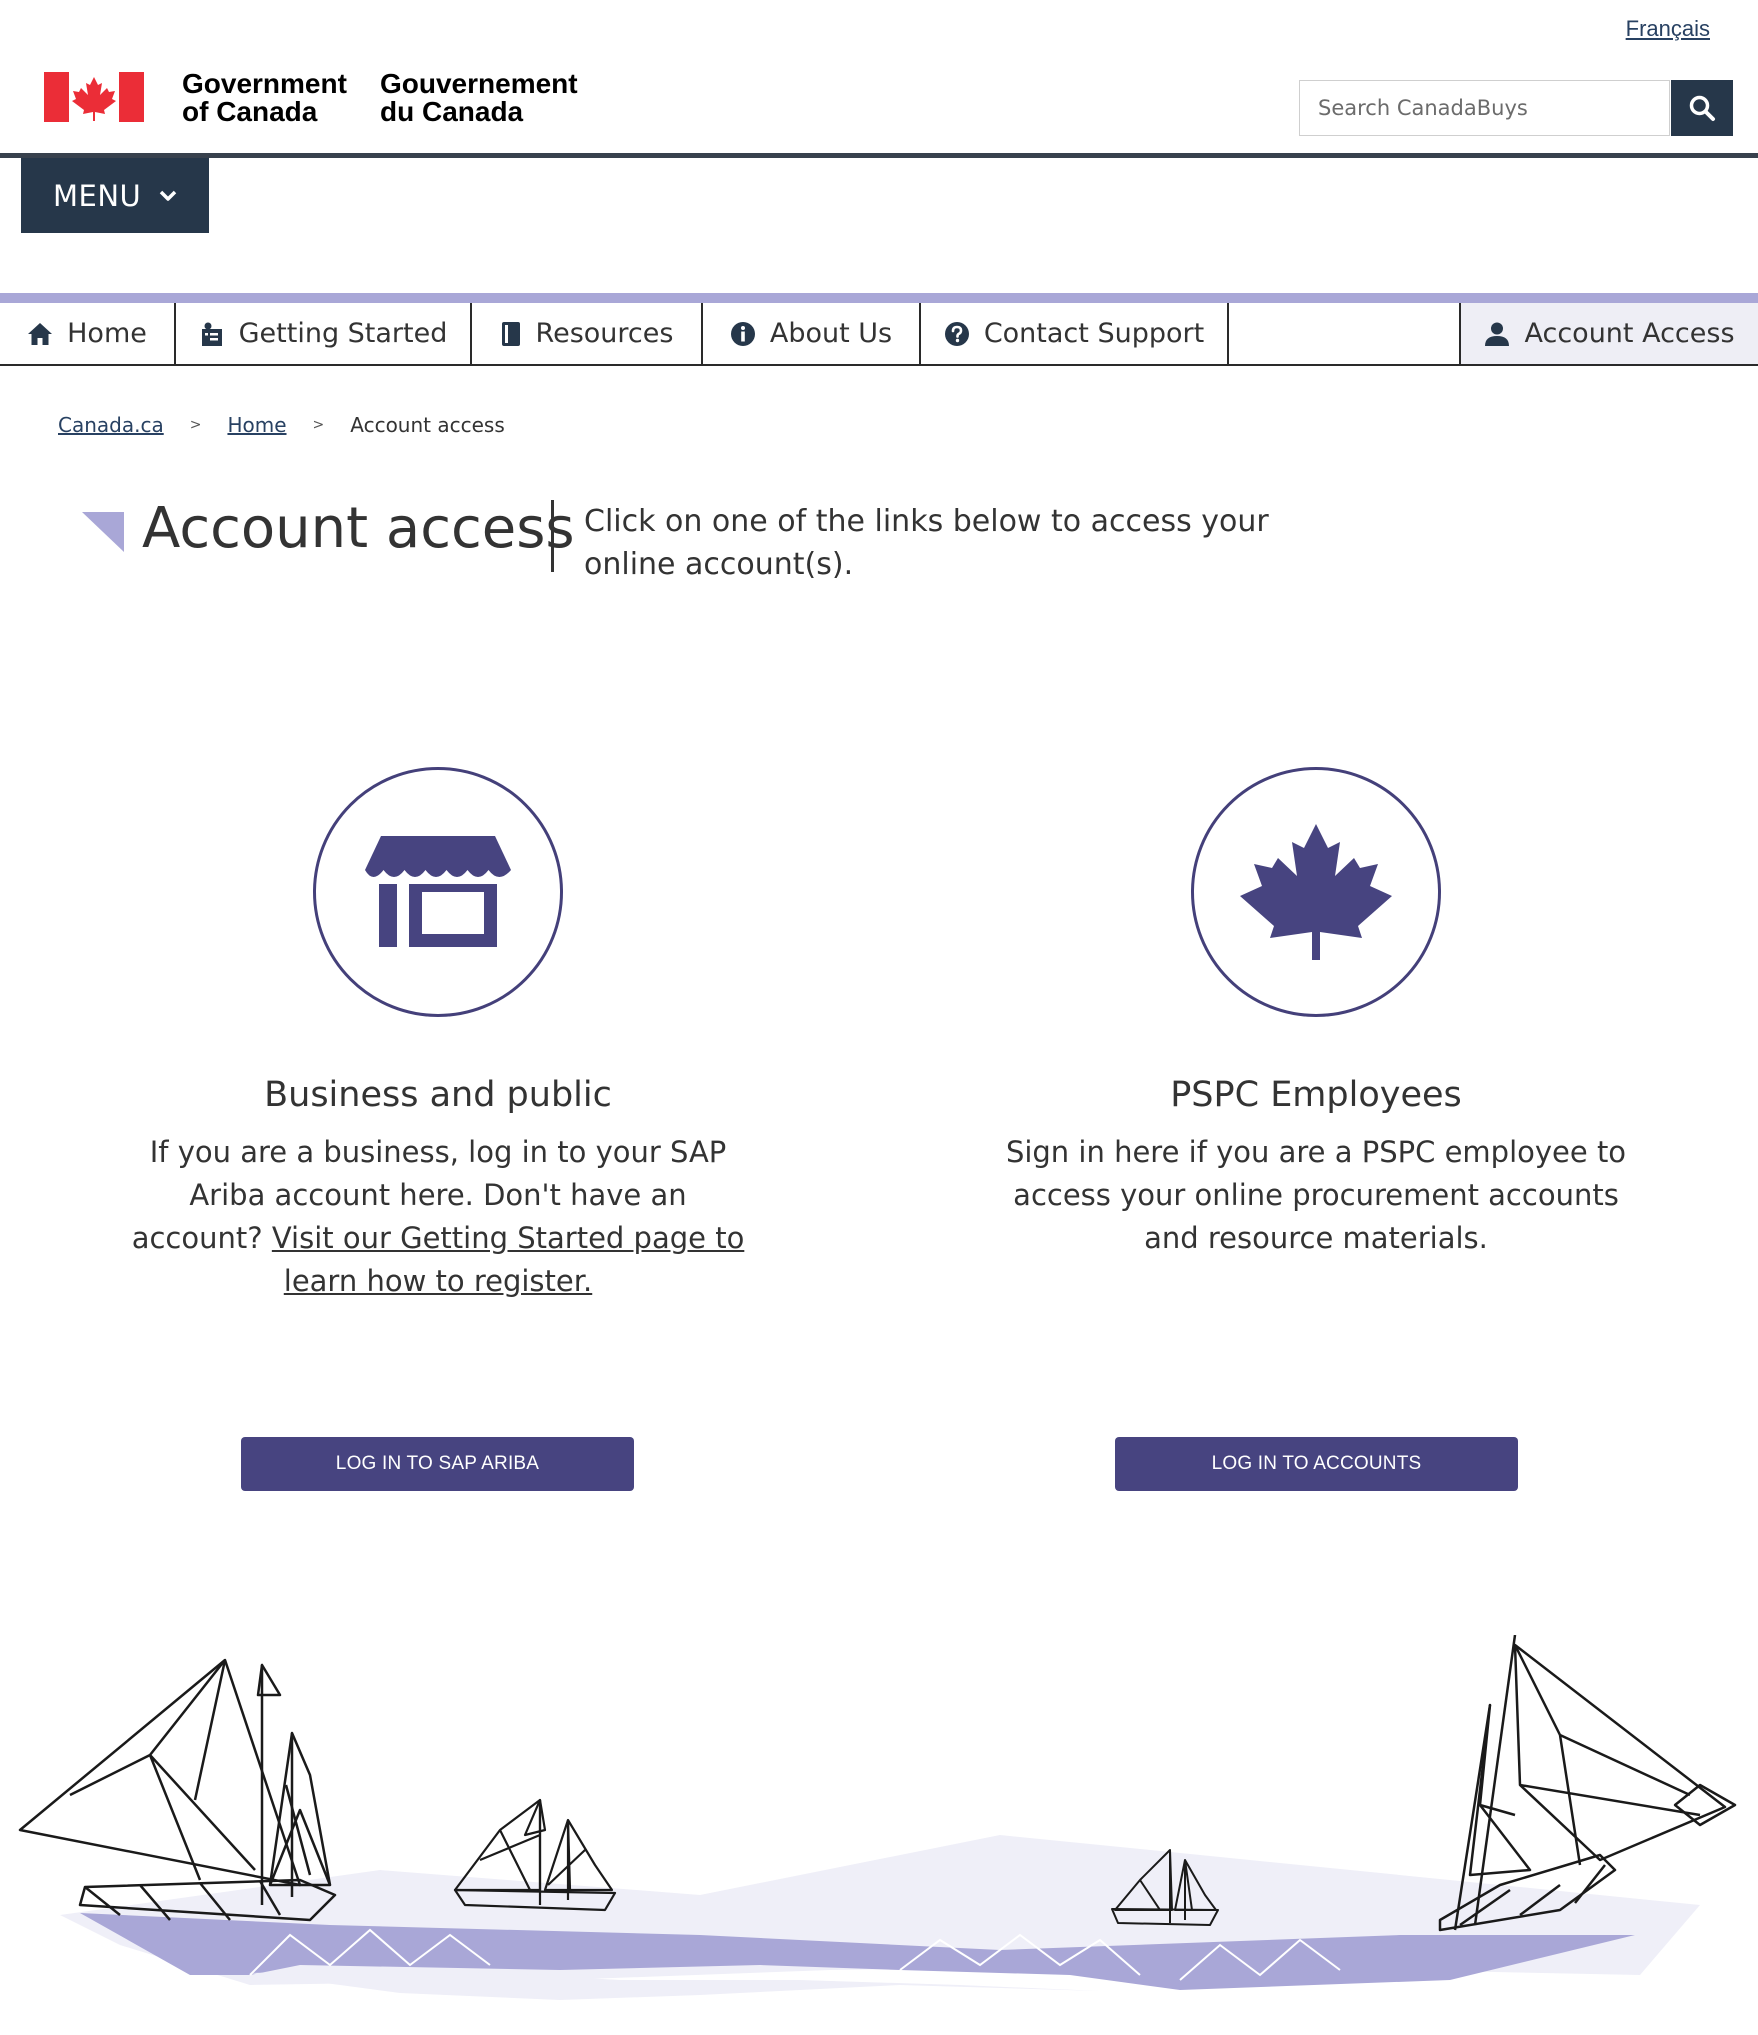  I want to click on breadcrumb-current: Account access, so click(427, 425).